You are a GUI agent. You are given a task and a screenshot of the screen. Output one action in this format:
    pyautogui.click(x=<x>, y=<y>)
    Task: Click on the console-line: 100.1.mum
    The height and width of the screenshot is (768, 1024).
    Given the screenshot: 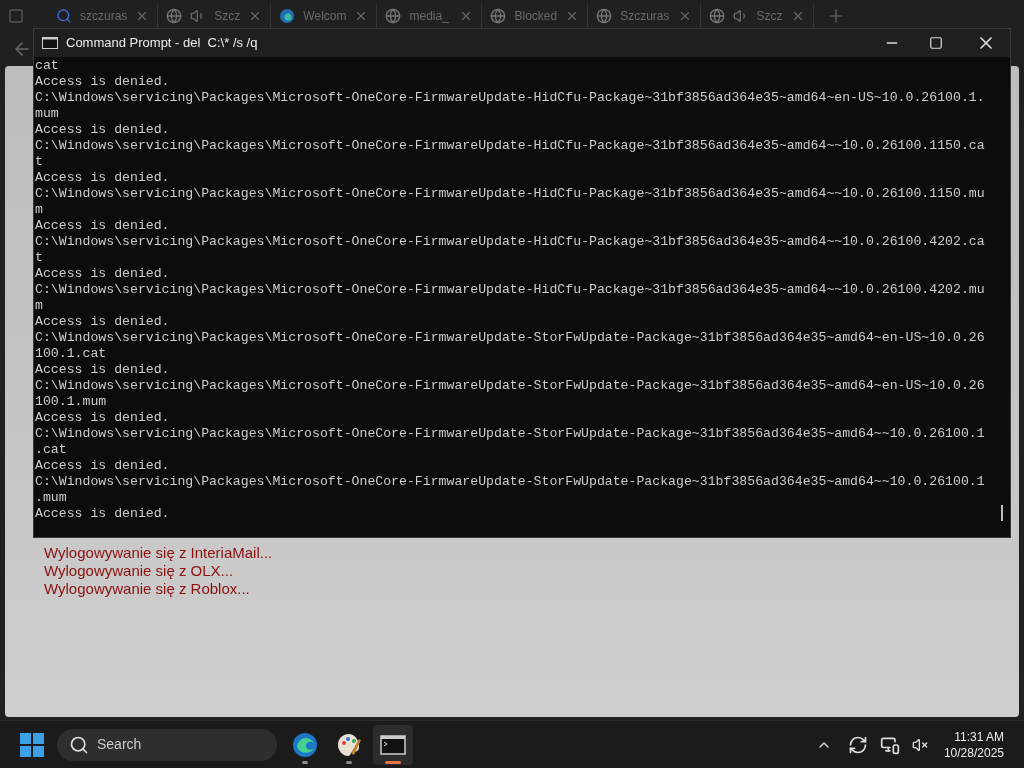 What is the action you would take?
    pyautogui.click(x=71, y=402)
    